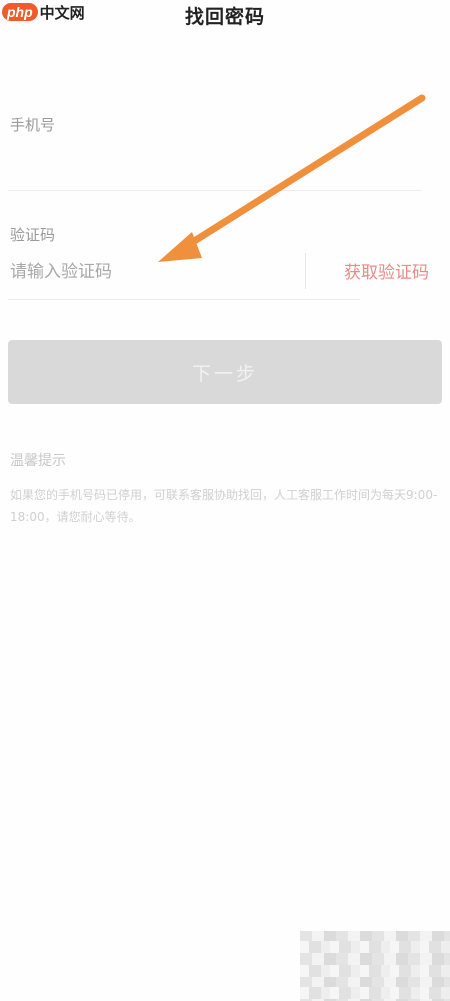 The image size is (450, 1001). I want to click on page-title: 找回密码, so click(224, 17).